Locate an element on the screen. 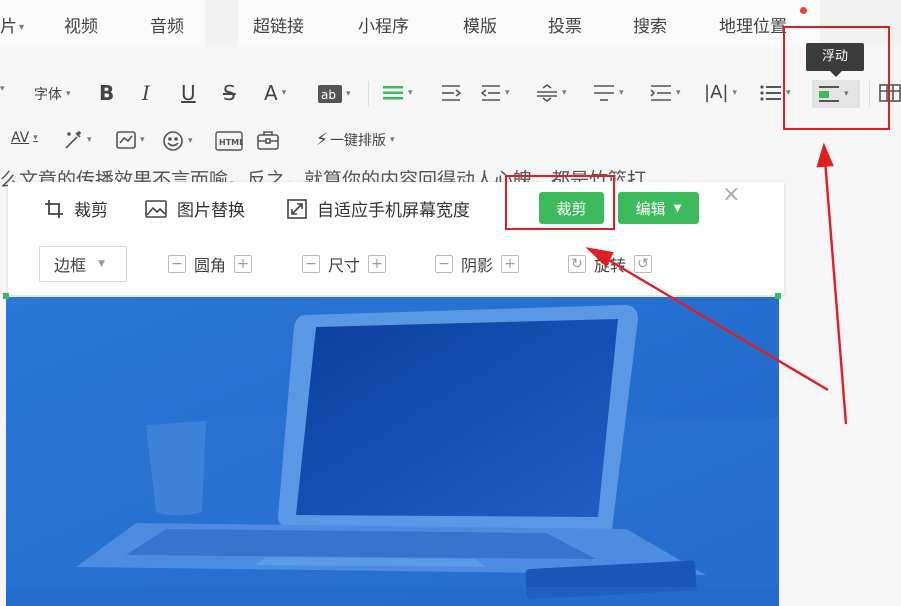  arrow-head-crop is located at coordinates (599, 257).